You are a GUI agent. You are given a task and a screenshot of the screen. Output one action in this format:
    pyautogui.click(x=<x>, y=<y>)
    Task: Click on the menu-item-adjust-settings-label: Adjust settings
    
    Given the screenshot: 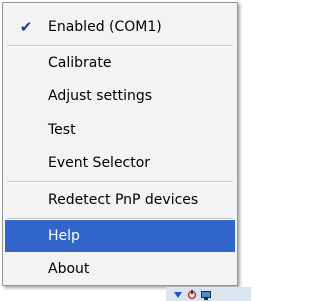 What is the action you would take?
    pyautogui.click(x=100, y=96)
    